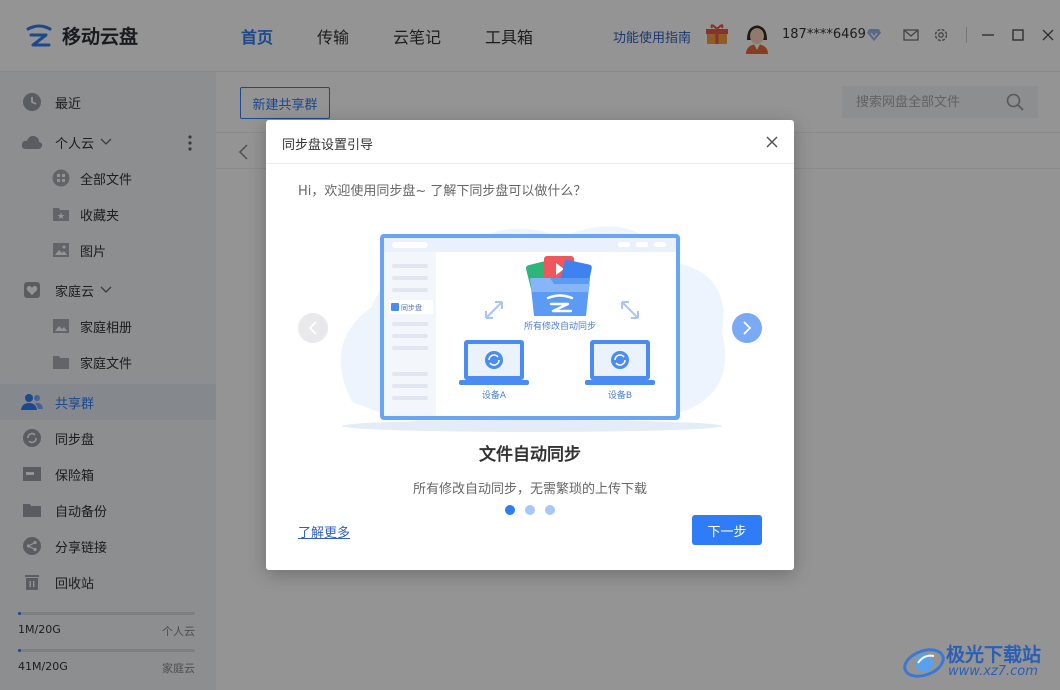  What do you see at coordinates (529, 489) in the screenshot?
I see `feature-description: 所有修改自动同步，无需繁琐的上传下载` at bounding box center [529, 489].